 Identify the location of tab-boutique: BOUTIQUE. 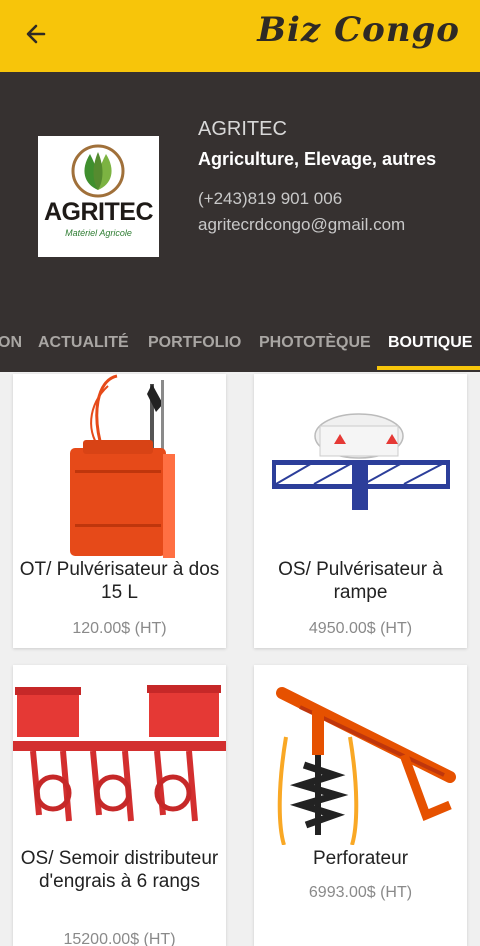
(430, 343).